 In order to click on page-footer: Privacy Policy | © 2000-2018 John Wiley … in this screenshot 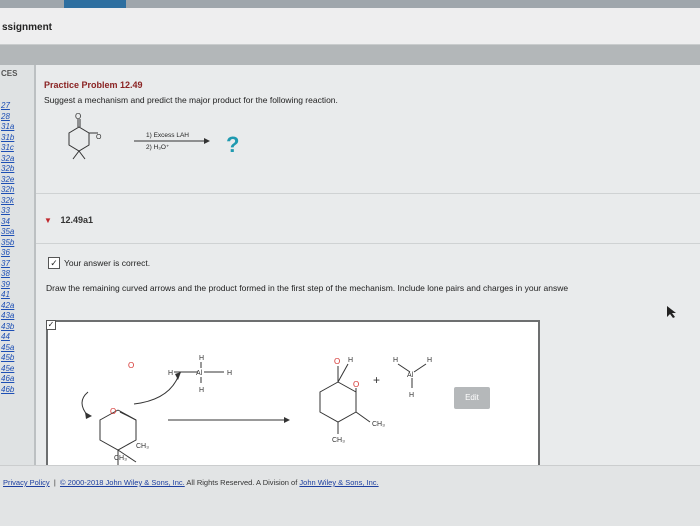, I will do `click(350, 495)`.